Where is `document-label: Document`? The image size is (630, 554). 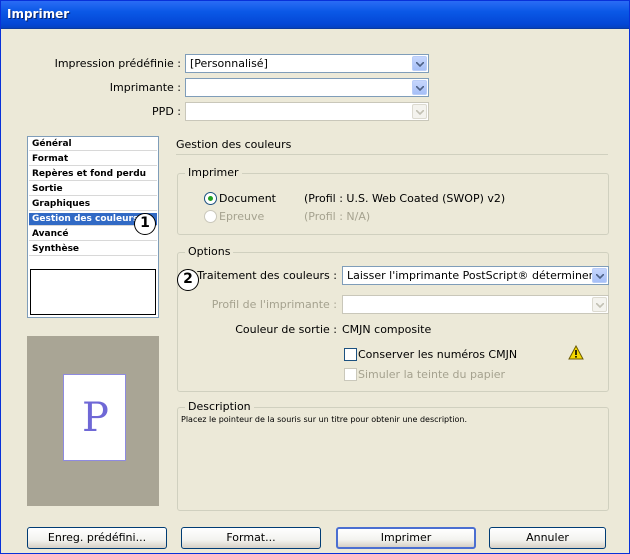
document-label: Document is located at coordinates (247, 198).